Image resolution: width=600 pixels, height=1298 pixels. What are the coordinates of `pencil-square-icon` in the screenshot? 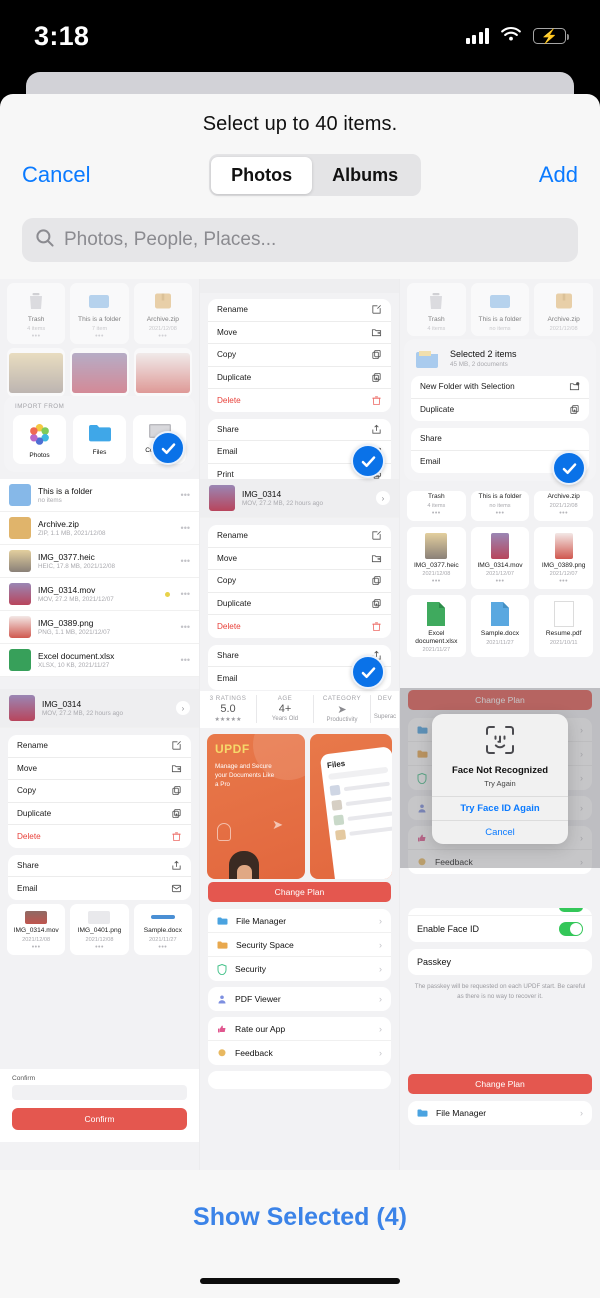 It's located at (176, 745).